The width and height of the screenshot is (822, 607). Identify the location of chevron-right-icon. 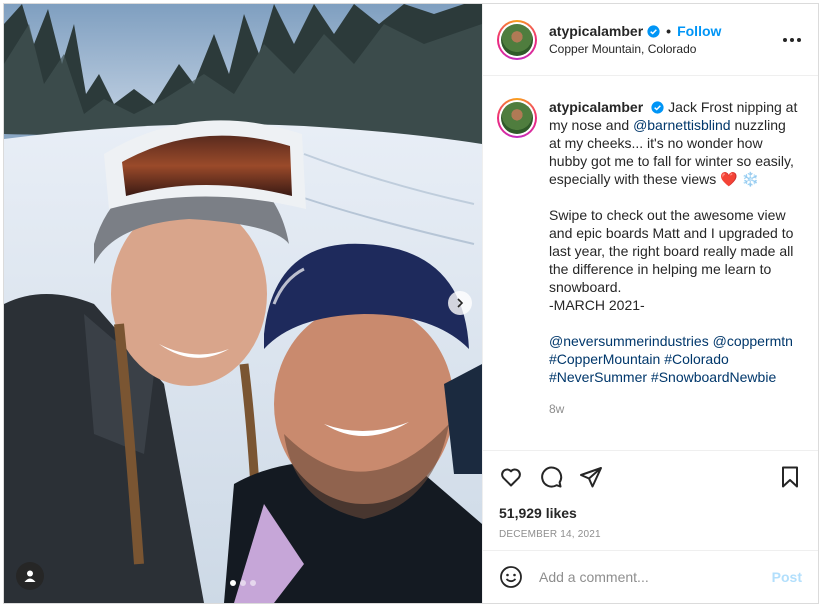
(460, 303).